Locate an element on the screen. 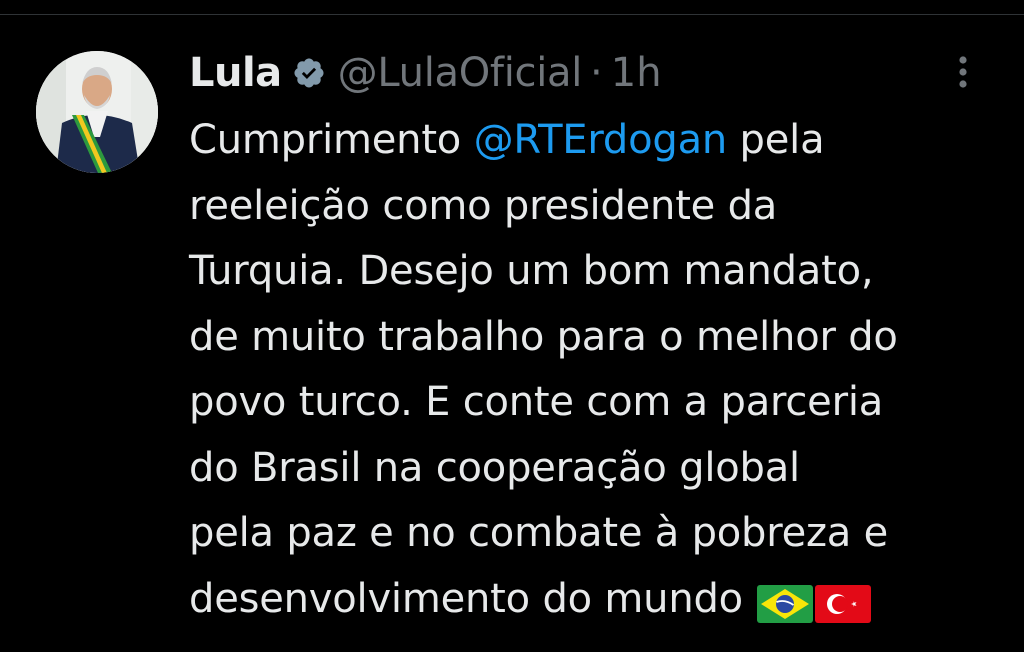 Image resolution: width=1024 pixels, height=652 pixels. tweet-text-line: Turquia. Desejo um bom mandato, is located at coordinates (531, 271).